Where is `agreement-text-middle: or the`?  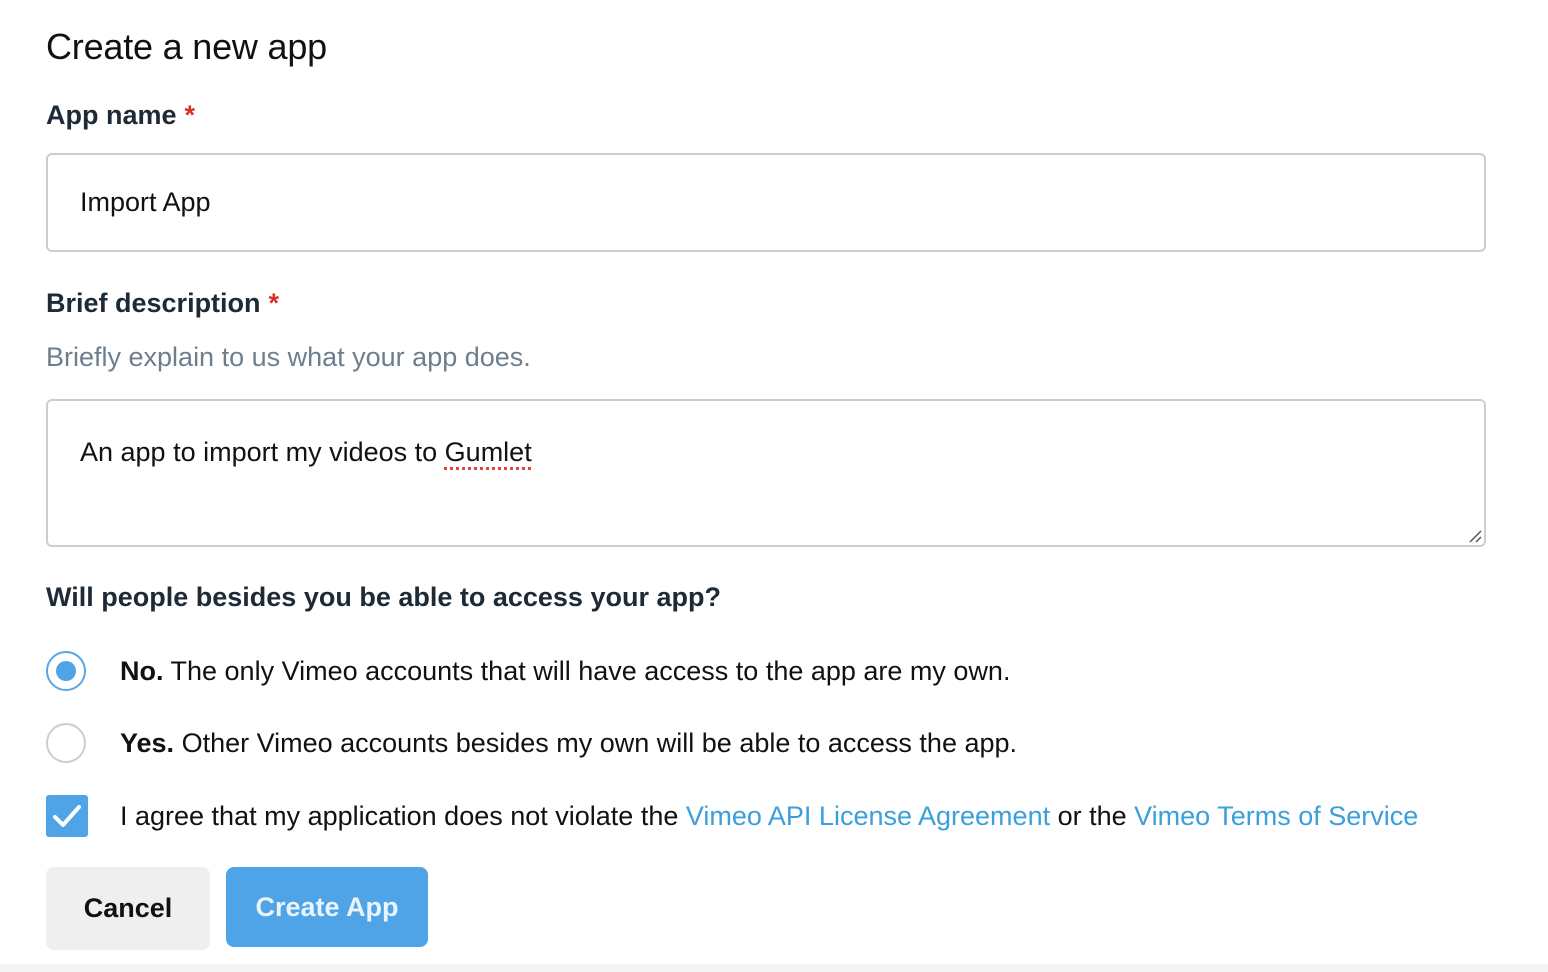 agreement-text-middle: or the is located at coordinates (1092, 815).